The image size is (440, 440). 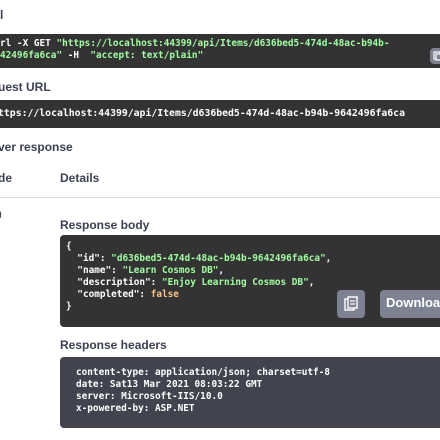 What do you see at coordinates (80, 178) in the screenshot?
I see `details-column-header: Details` at bounding box center [80, 178].